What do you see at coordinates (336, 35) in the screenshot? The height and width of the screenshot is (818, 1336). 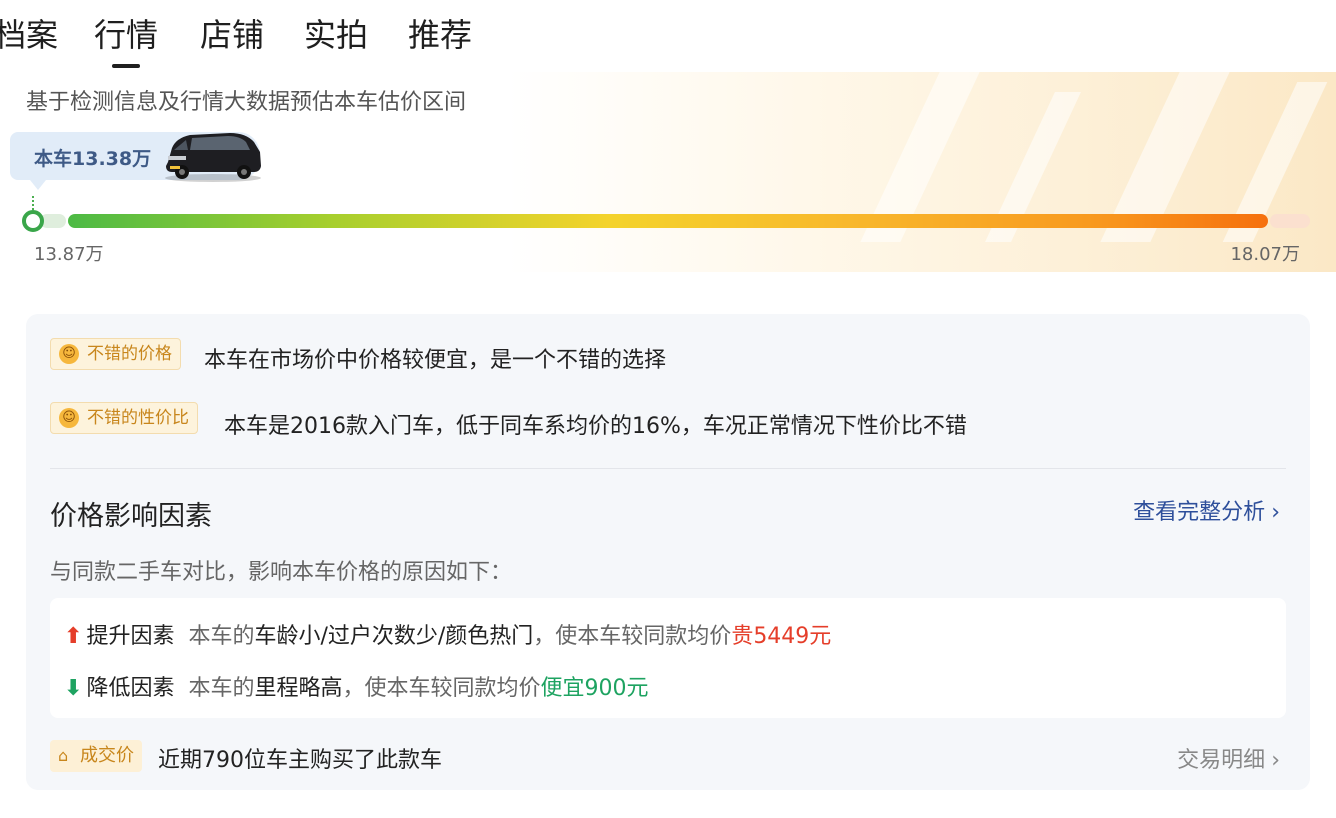 I see `tab-photos: 实拍` at bounding box center [336, 35].